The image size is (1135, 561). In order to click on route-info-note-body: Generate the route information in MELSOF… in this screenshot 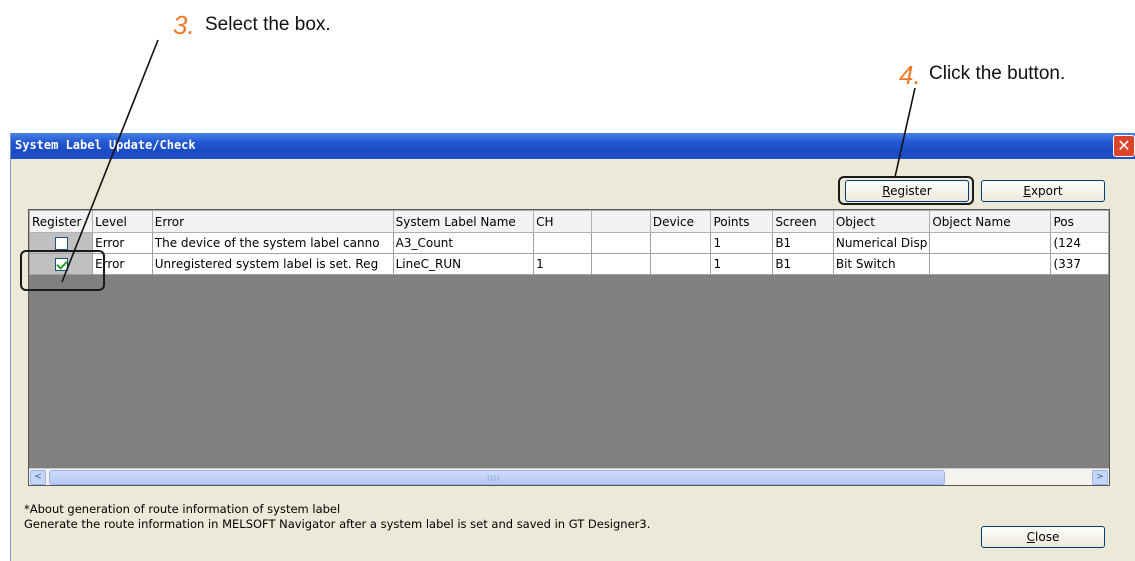, I will do `click(337, 524)`.